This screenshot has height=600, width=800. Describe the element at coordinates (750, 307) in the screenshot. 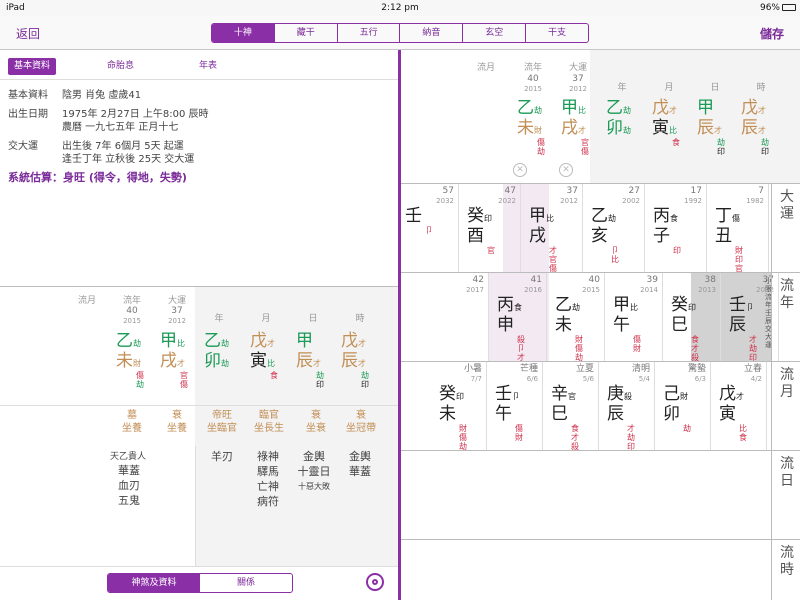

I see `cycle-stem-god: 卩` at that location.